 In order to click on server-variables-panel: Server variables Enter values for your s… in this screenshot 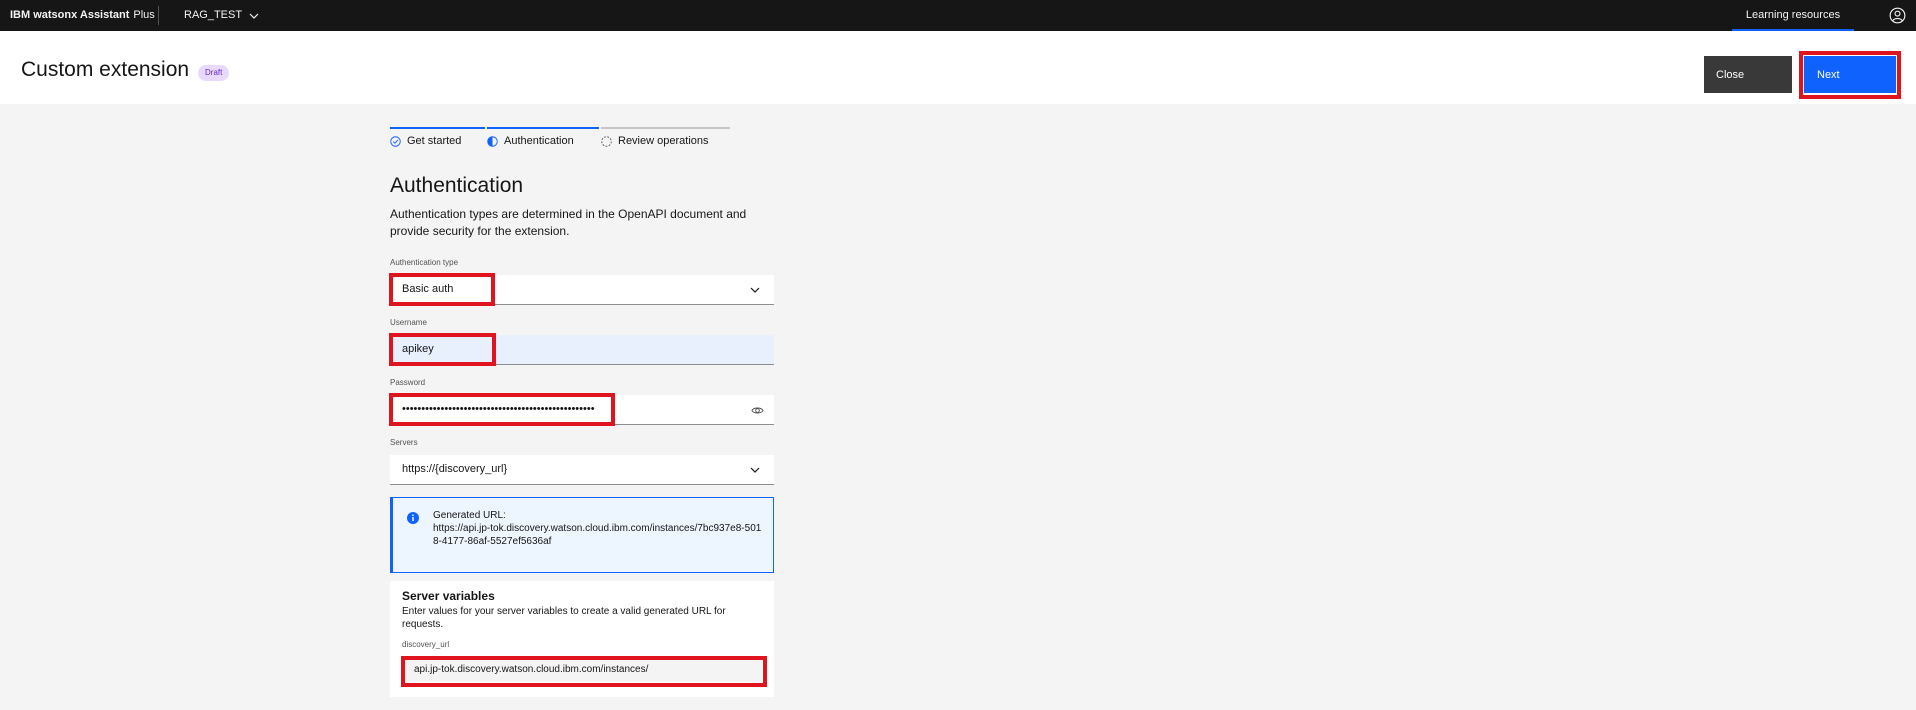, I will do `click(582, 639)`.